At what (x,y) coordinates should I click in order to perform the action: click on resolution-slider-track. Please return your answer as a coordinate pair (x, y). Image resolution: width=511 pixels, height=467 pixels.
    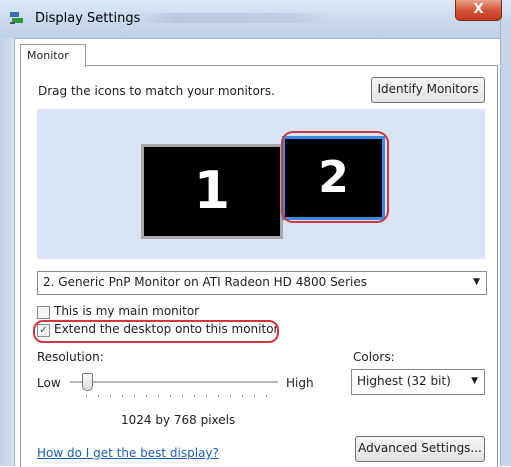
    Looking at the image, I should click on (174, 382).